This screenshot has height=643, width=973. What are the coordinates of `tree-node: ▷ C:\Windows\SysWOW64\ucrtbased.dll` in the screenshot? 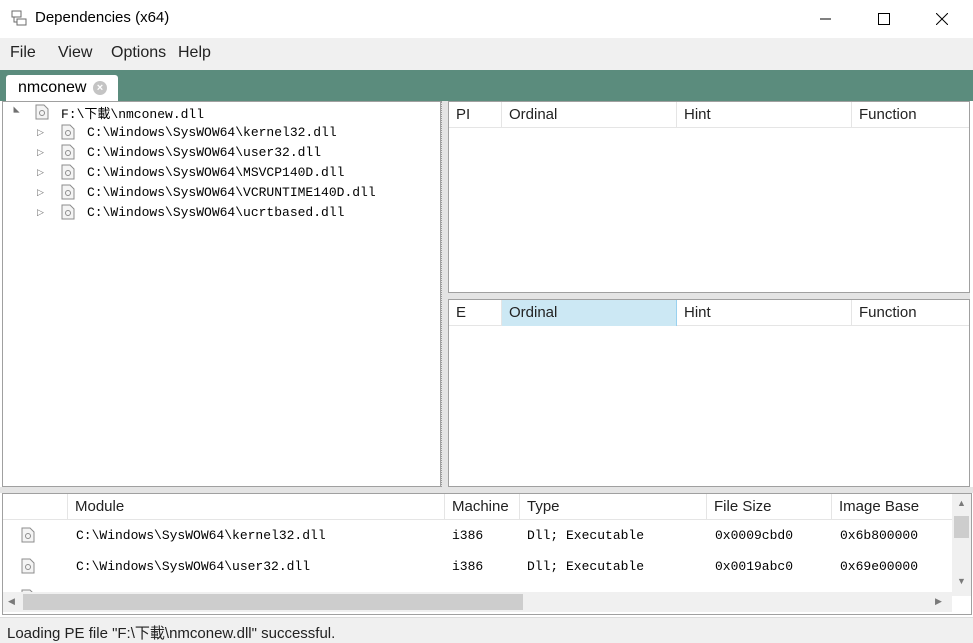 It's located at (190, 212).